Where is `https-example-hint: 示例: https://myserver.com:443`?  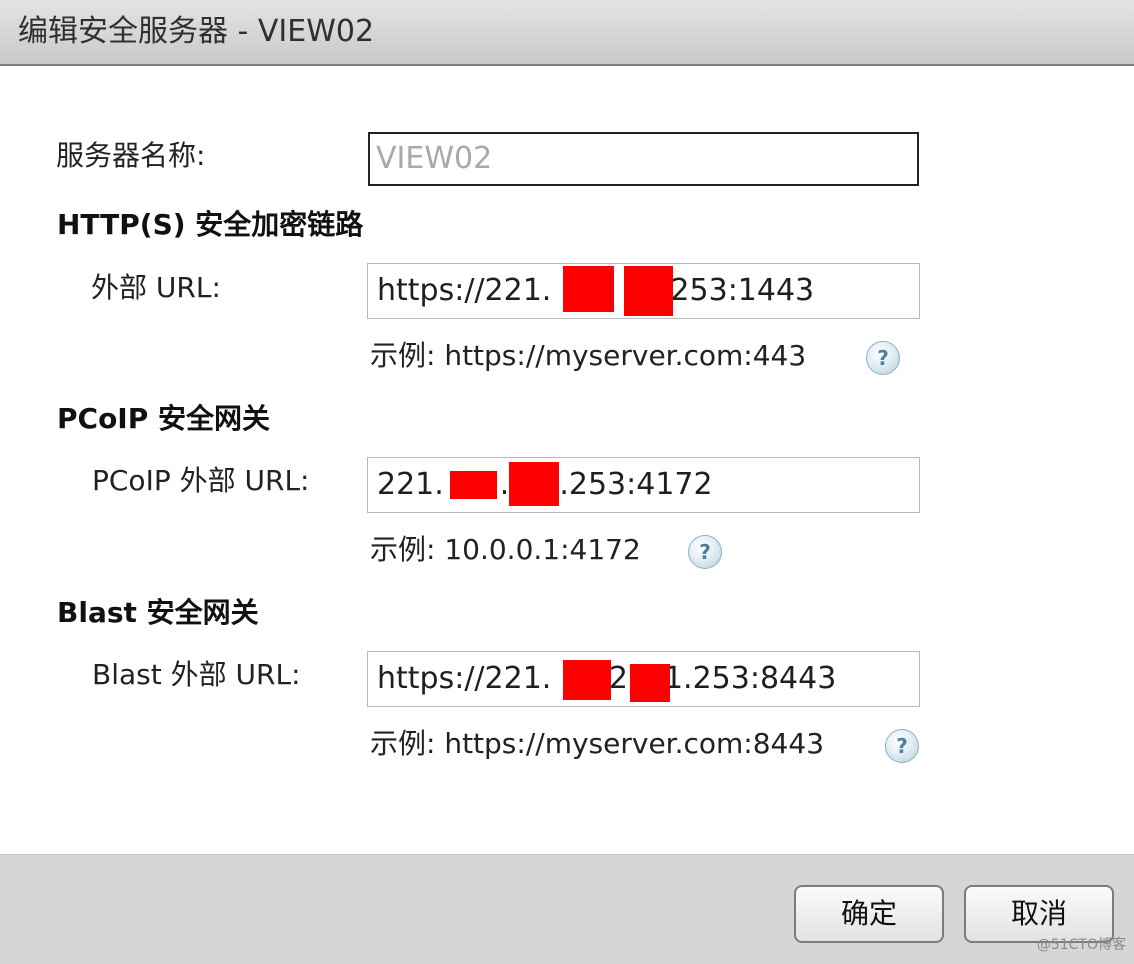
https-example-hint: 示例: https://myserver.com:443 is located at coordinates (588, 355).